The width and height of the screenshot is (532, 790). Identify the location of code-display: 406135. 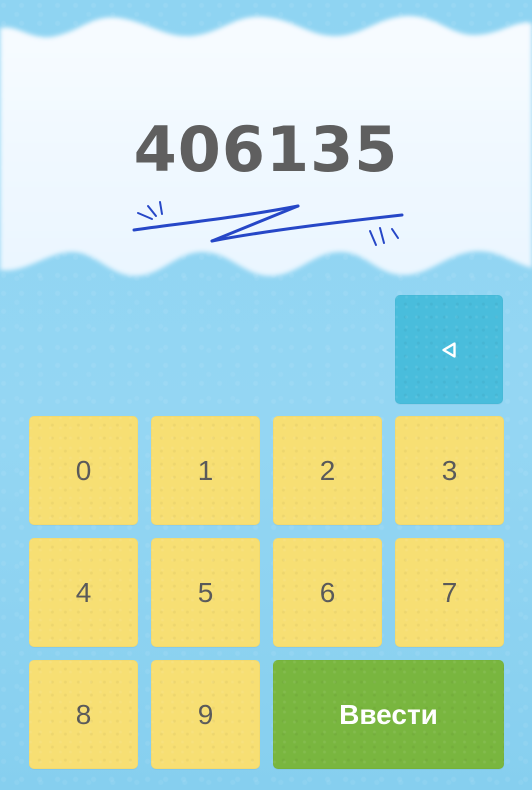
(266, 149).